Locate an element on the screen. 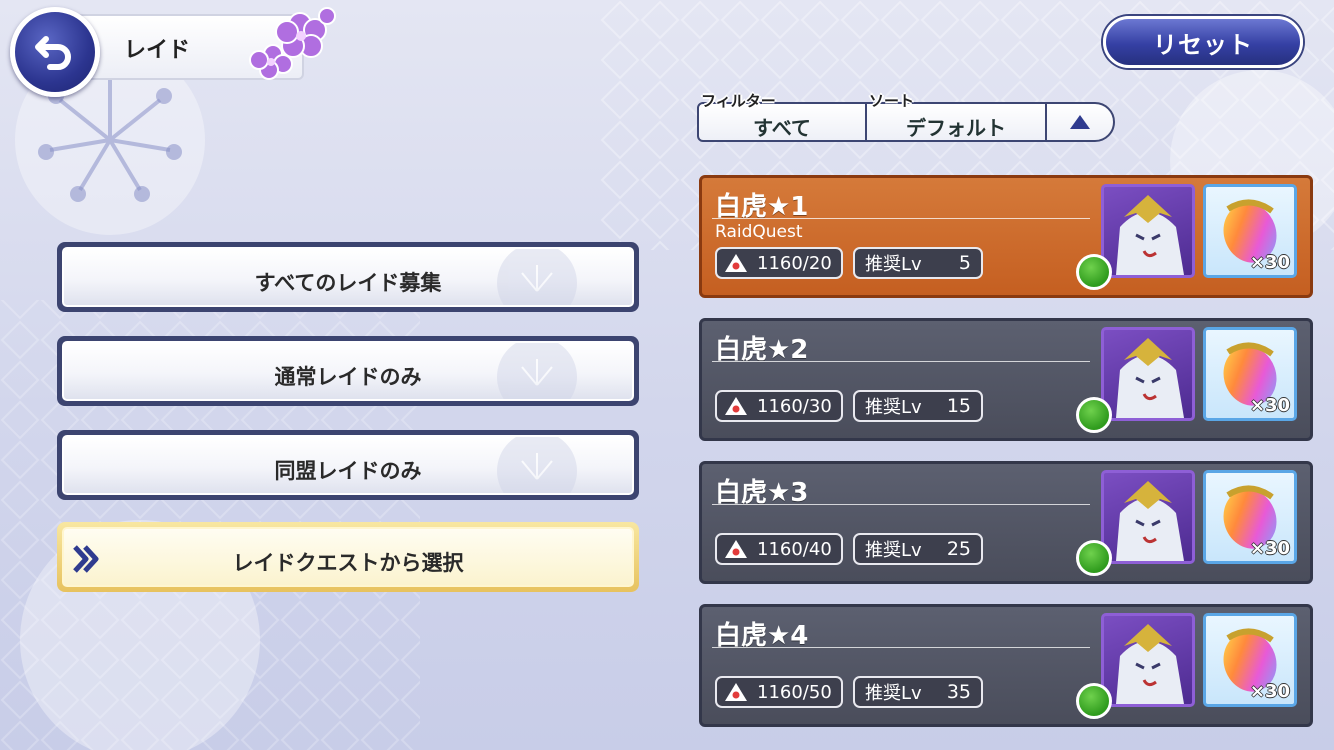 The image size is (1334, 750). recommended-level: 推奨Lv 5 is located at coordinates (918, 263).